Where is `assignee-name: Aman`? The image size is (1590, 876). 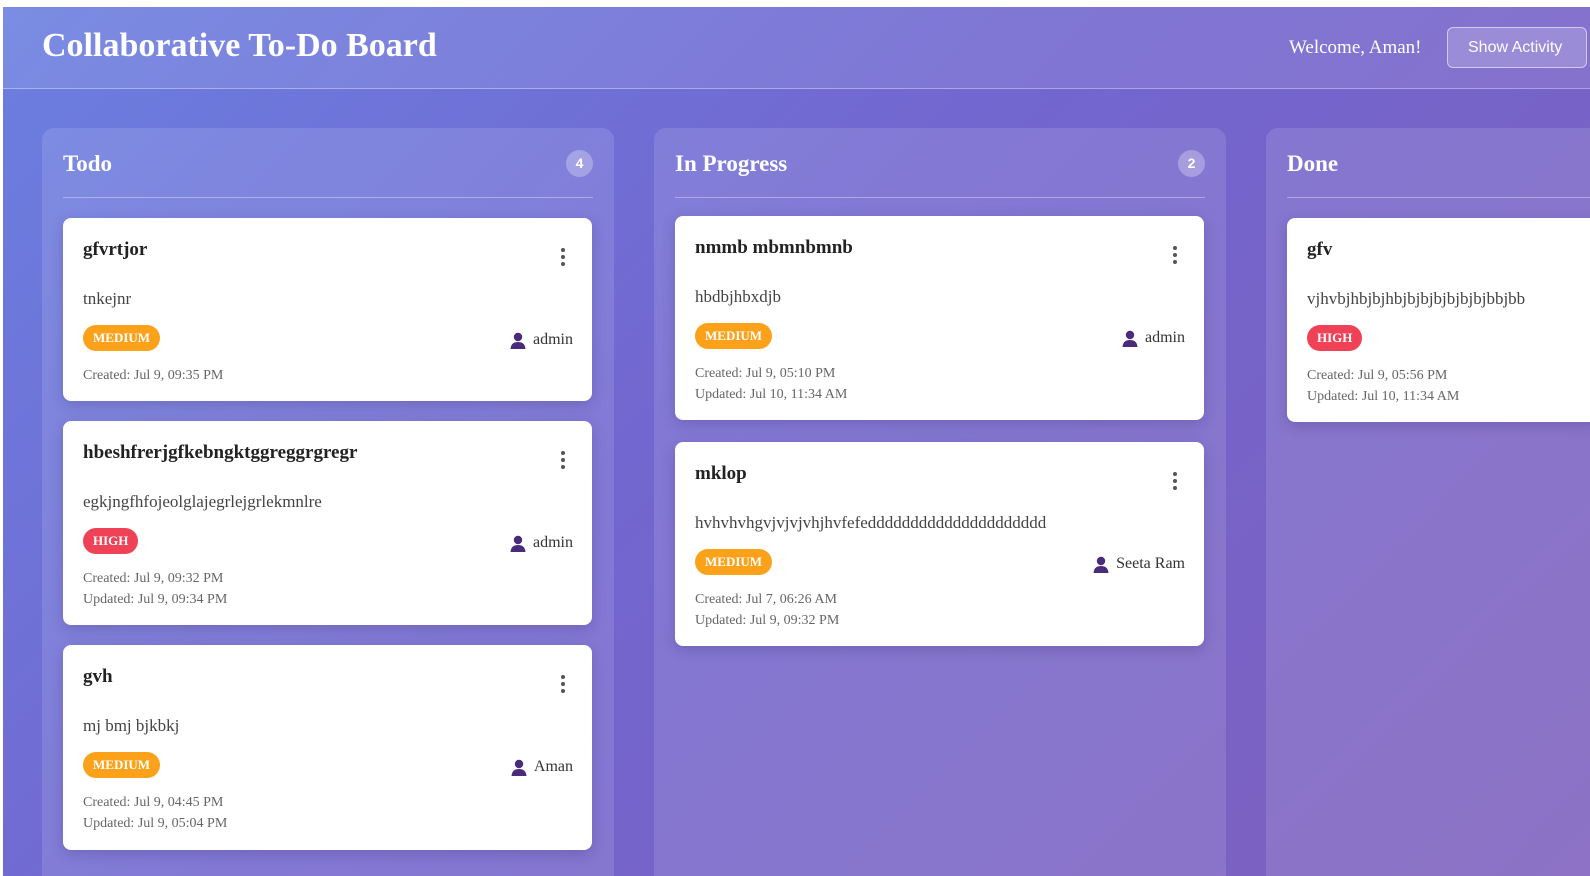 assignee-name: Aman is located at coordinates (553, 766).